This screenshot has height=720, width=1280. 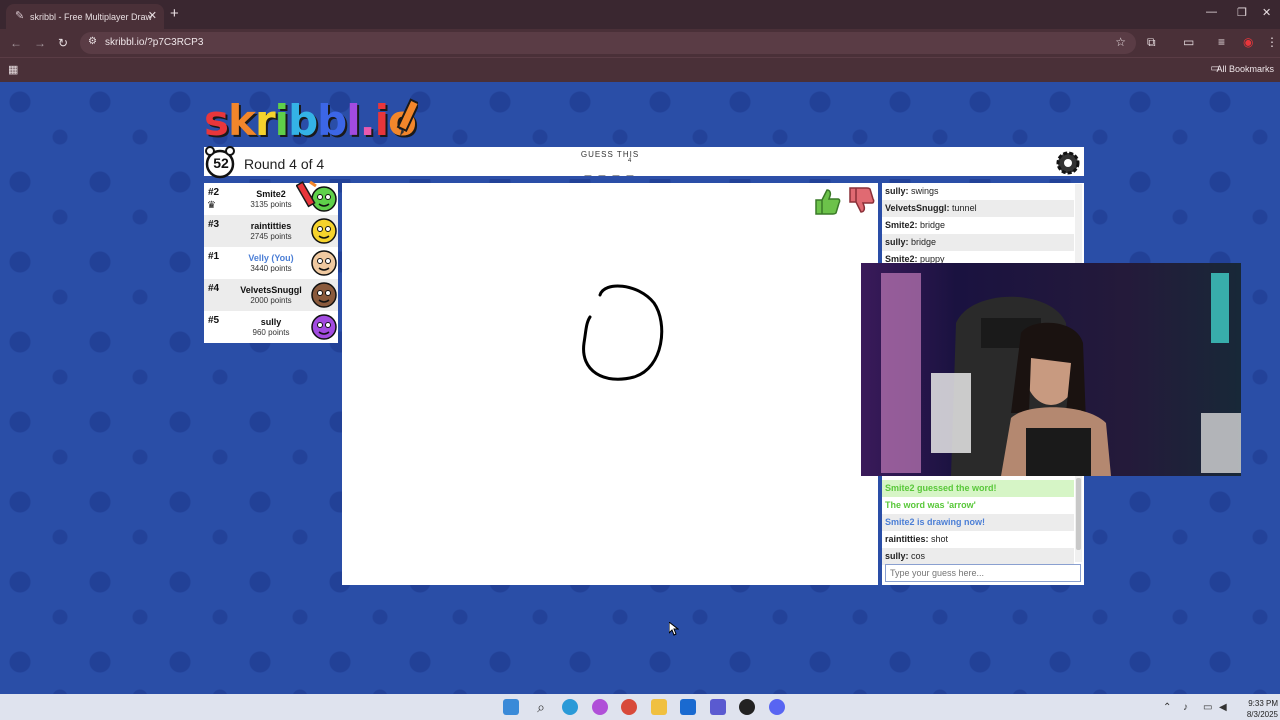 What do you see at coordinates (1257, 709) in the screenshot?
I see `taskbar-clock: 9:33 PM 8/3/2025` at bounding box center [1257, 709].